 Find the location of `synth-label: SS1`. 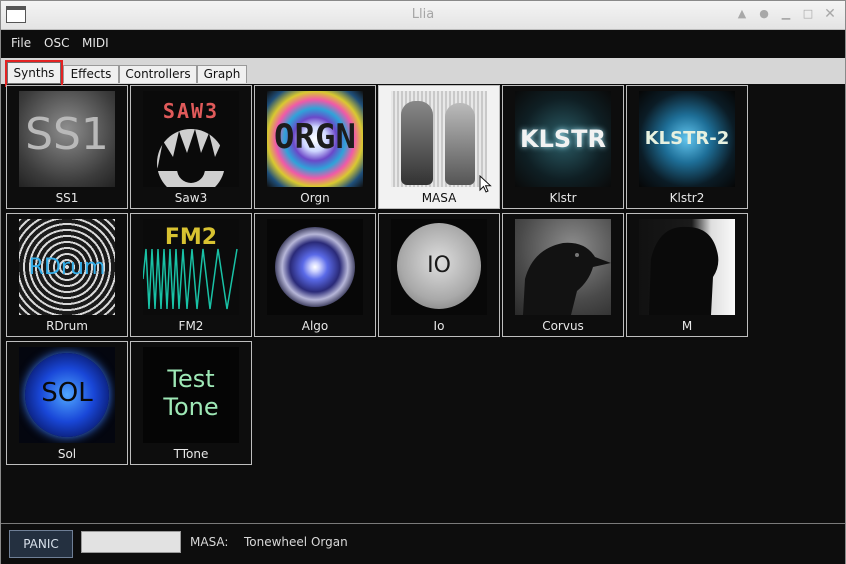

synth-label: SS1 is located at coordinates (67, 198).